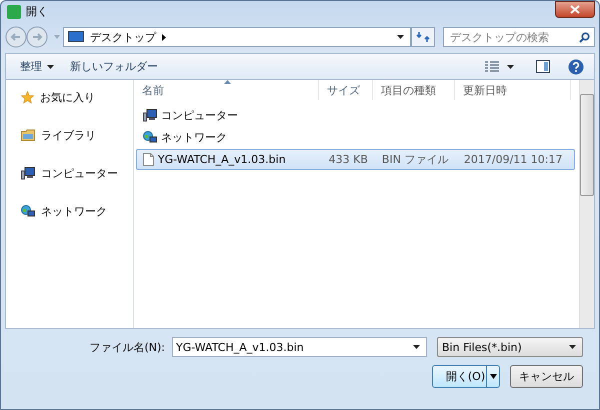 This screenshot has width=600, height=410. Describe the element at coordinates (299, 347) in the screenshot. I see `filename-field: YG-WATCH_A_v1.03.bin` at that location.